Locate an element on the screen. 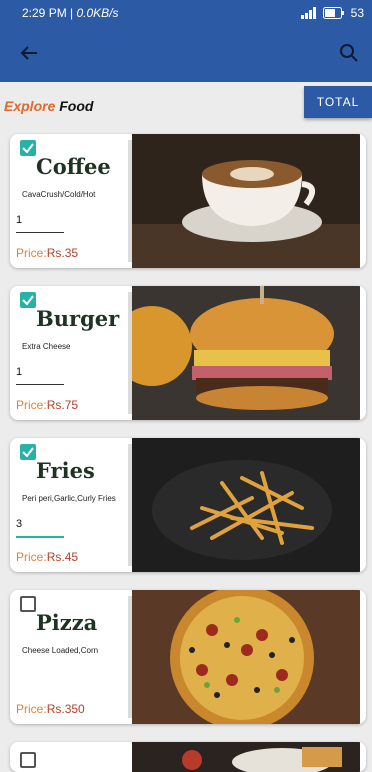 This screenshot has height=772, width=372. food-name: Burger is located at coordinates (78, 318).